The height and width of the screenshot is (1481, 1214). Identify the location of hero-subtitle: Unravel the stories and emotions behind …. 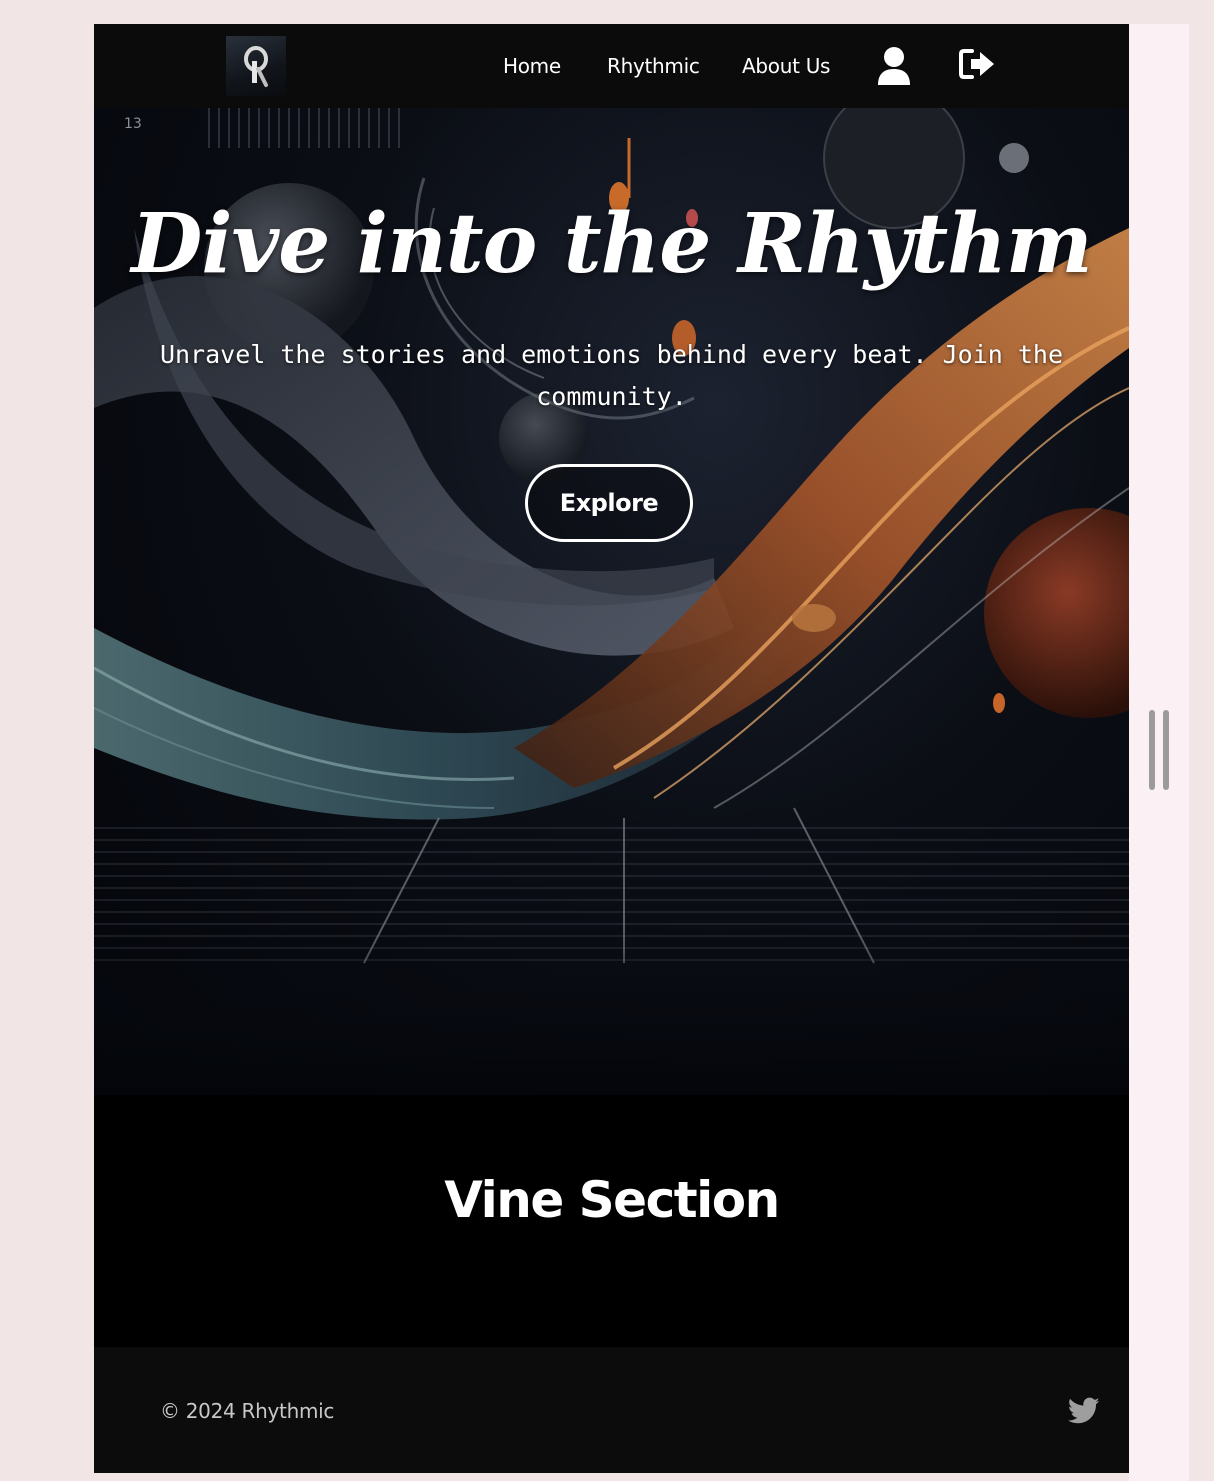
(611, 375).